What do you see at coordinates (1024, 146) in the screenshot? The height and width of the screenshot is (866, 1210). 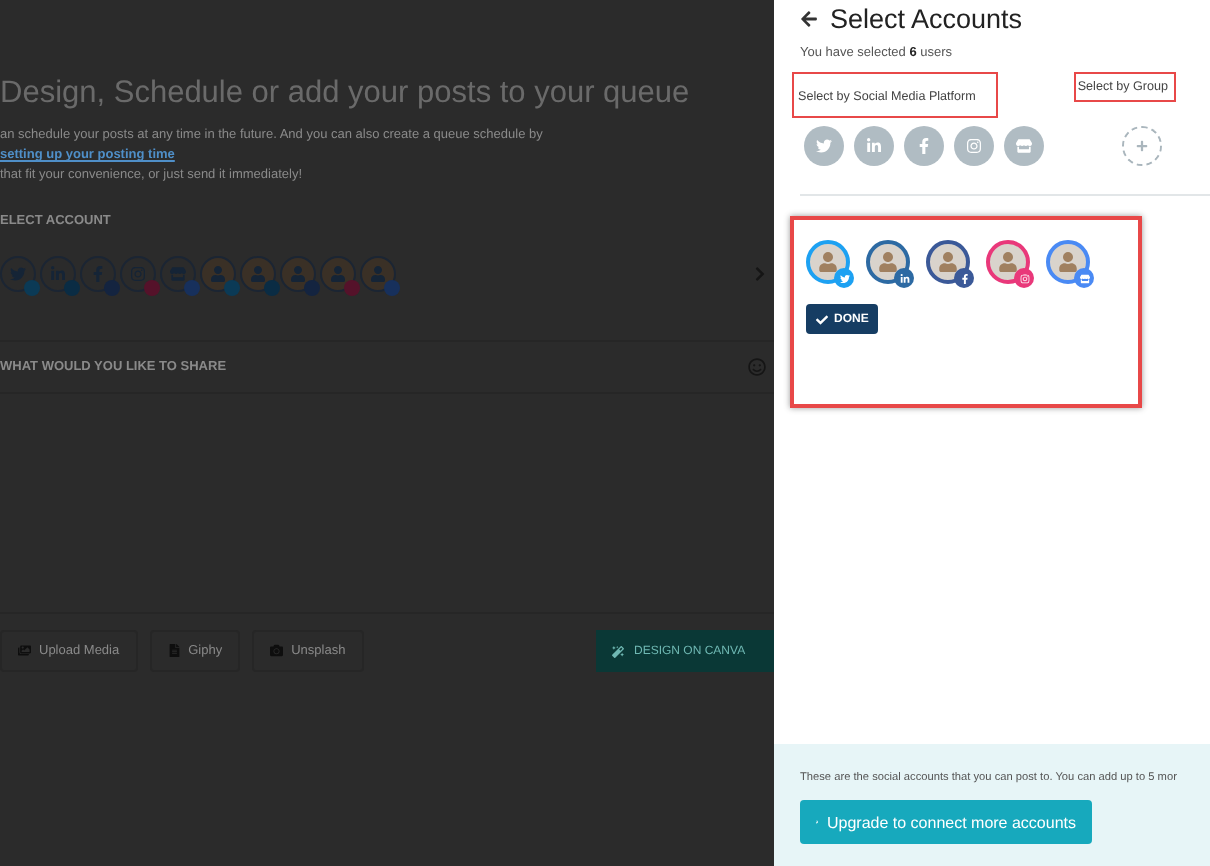 I see `business-filter-button` at bounding box center [1024, 146].